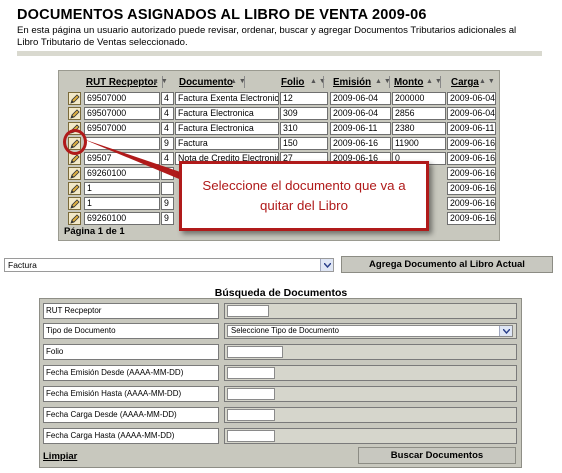 The width and height of the screenshot is (562, 473). I want to click on folio-cell, so click(370, 352).